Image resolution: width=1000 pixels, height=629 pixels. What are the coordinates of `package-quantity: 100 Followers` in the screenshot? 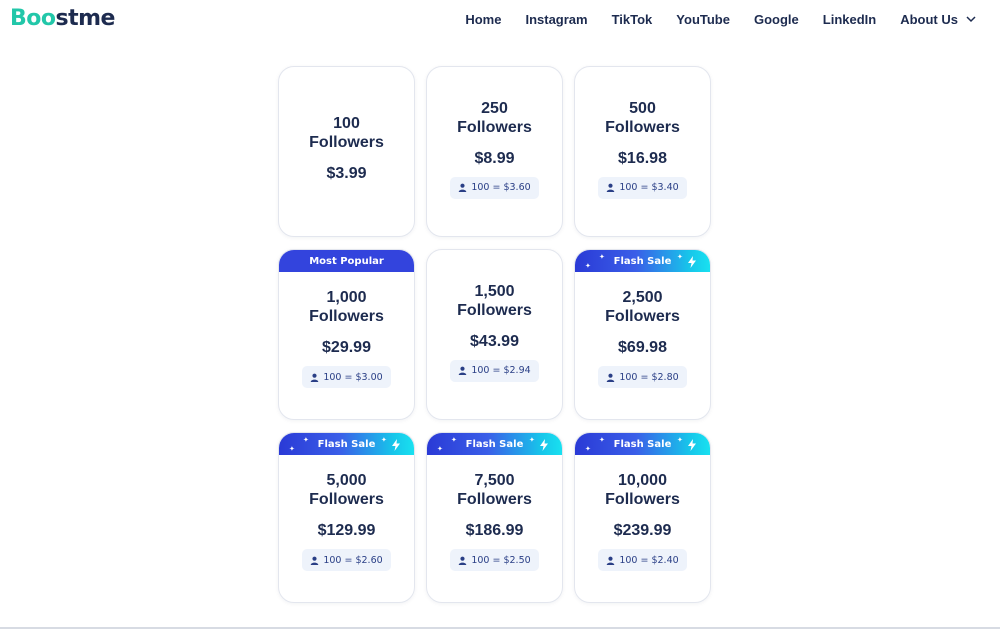 It's located at (346, 133).